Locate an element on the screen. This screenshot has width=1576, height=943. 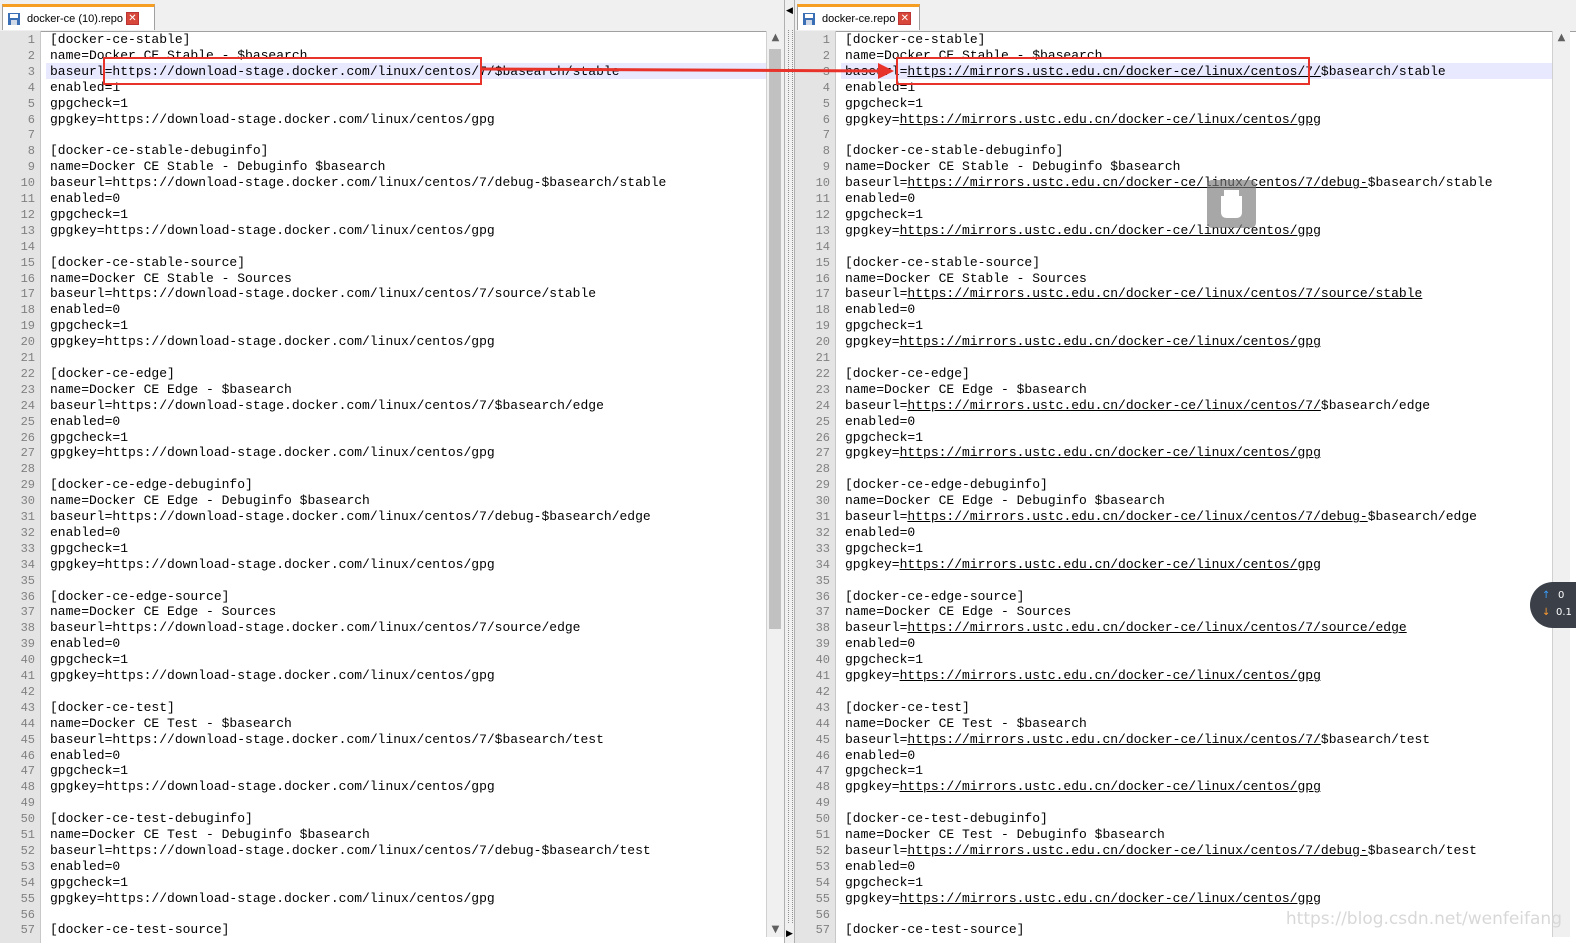
tab-docker-ce-repo: docker-ce.repo ✕ is located at coordinates (858, 17).